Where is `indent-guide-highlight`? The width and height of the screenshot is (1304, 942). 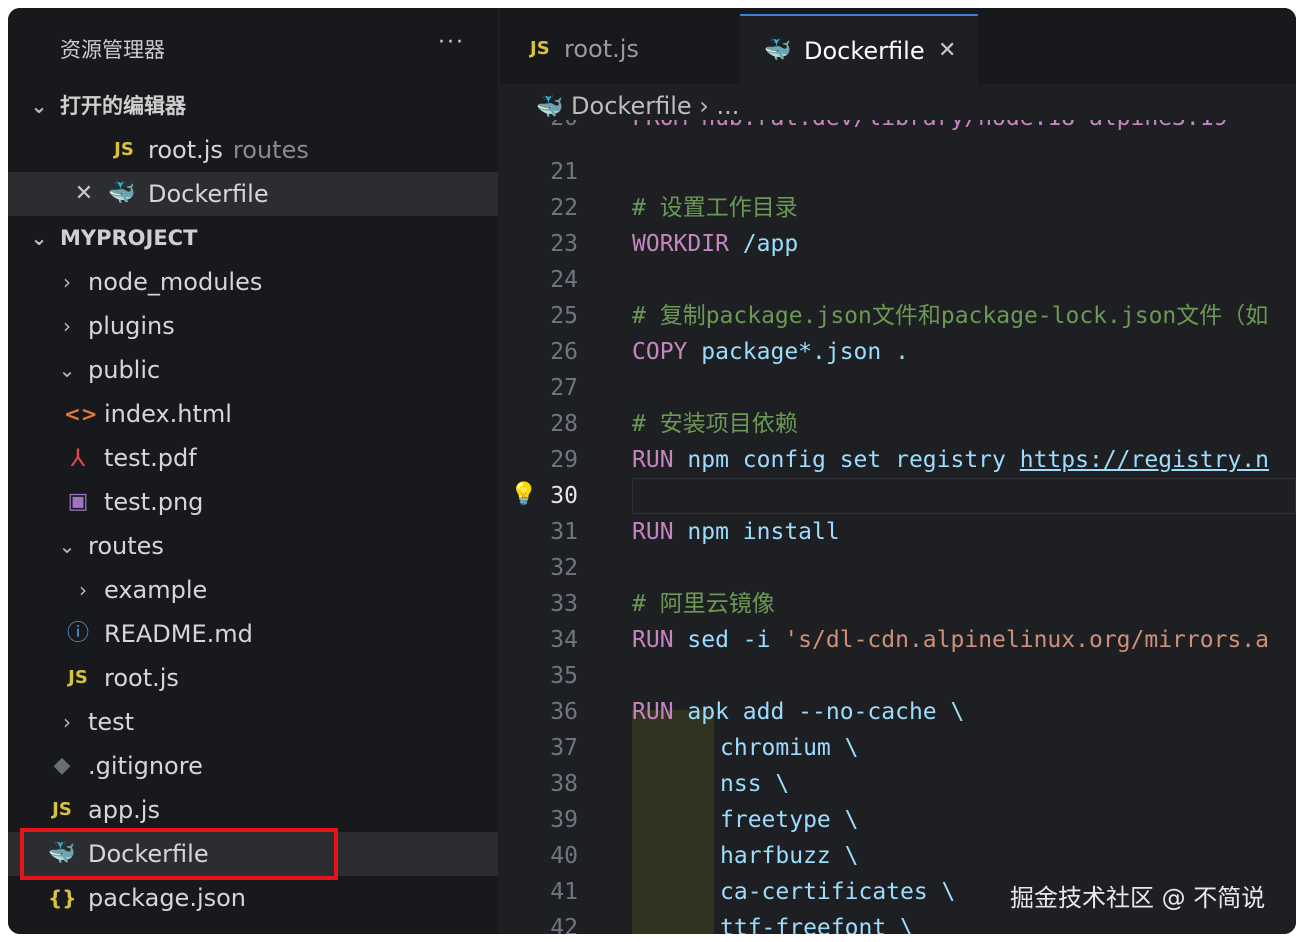
indent-guide-highlight is located at coordinates (673, 822).